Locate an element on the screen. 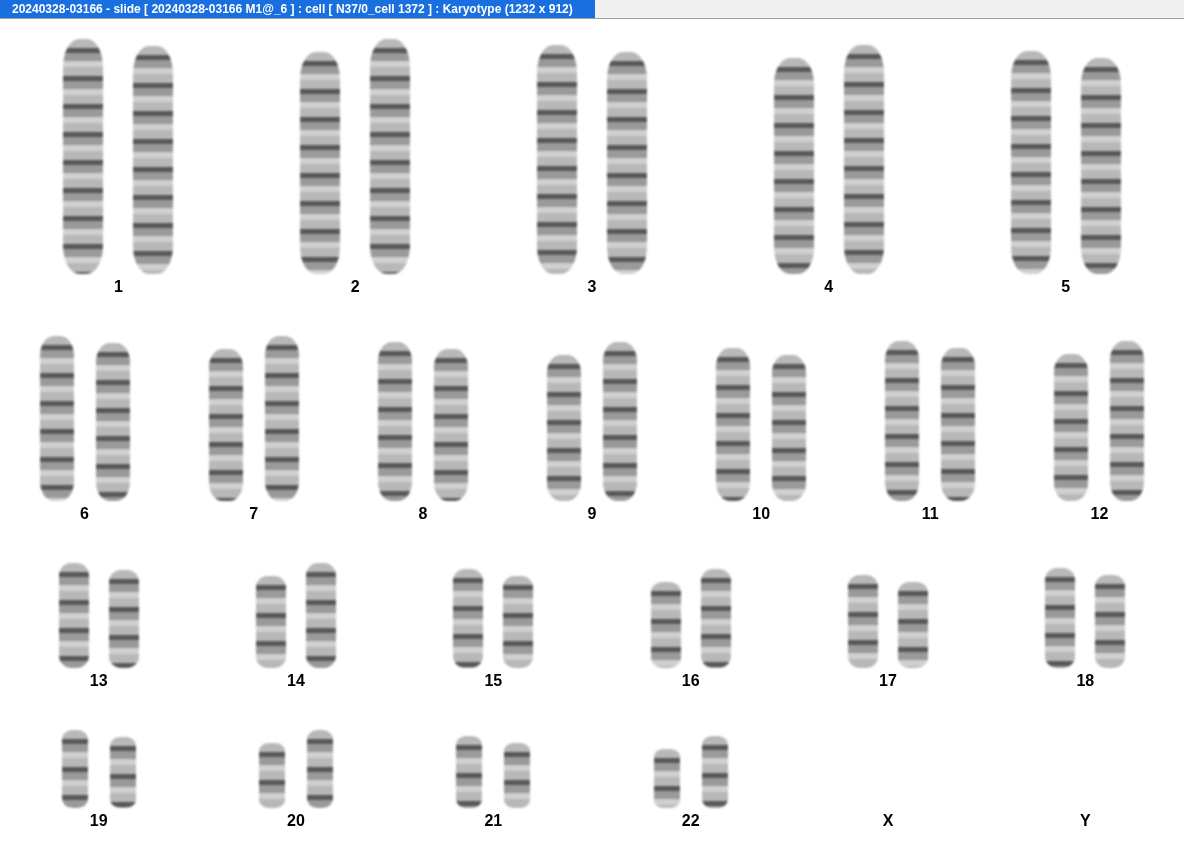 Image resolution: width=1184 pixels, height=842 pixels. chromosome-number: 10 is located at coordinates (761, 514).